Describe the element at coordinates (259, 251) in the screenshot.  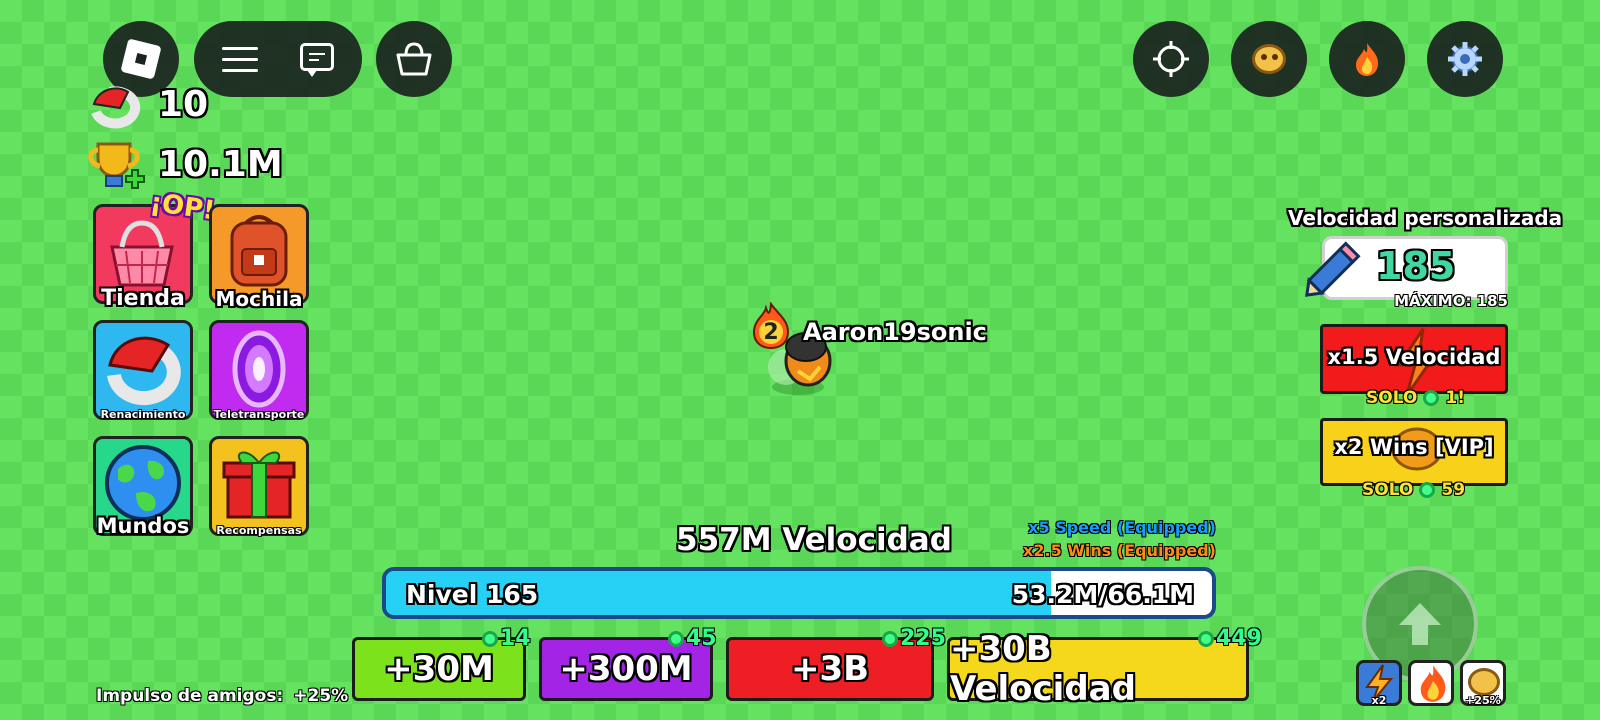
I see `backpack-icon` at that location.